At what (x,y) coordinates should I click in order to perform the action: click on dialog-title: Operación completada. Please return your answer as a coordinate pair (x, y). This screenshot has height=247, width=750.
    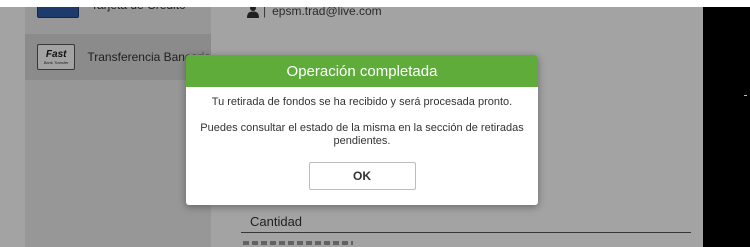
    Looking at the image, I should click on (362, 71).